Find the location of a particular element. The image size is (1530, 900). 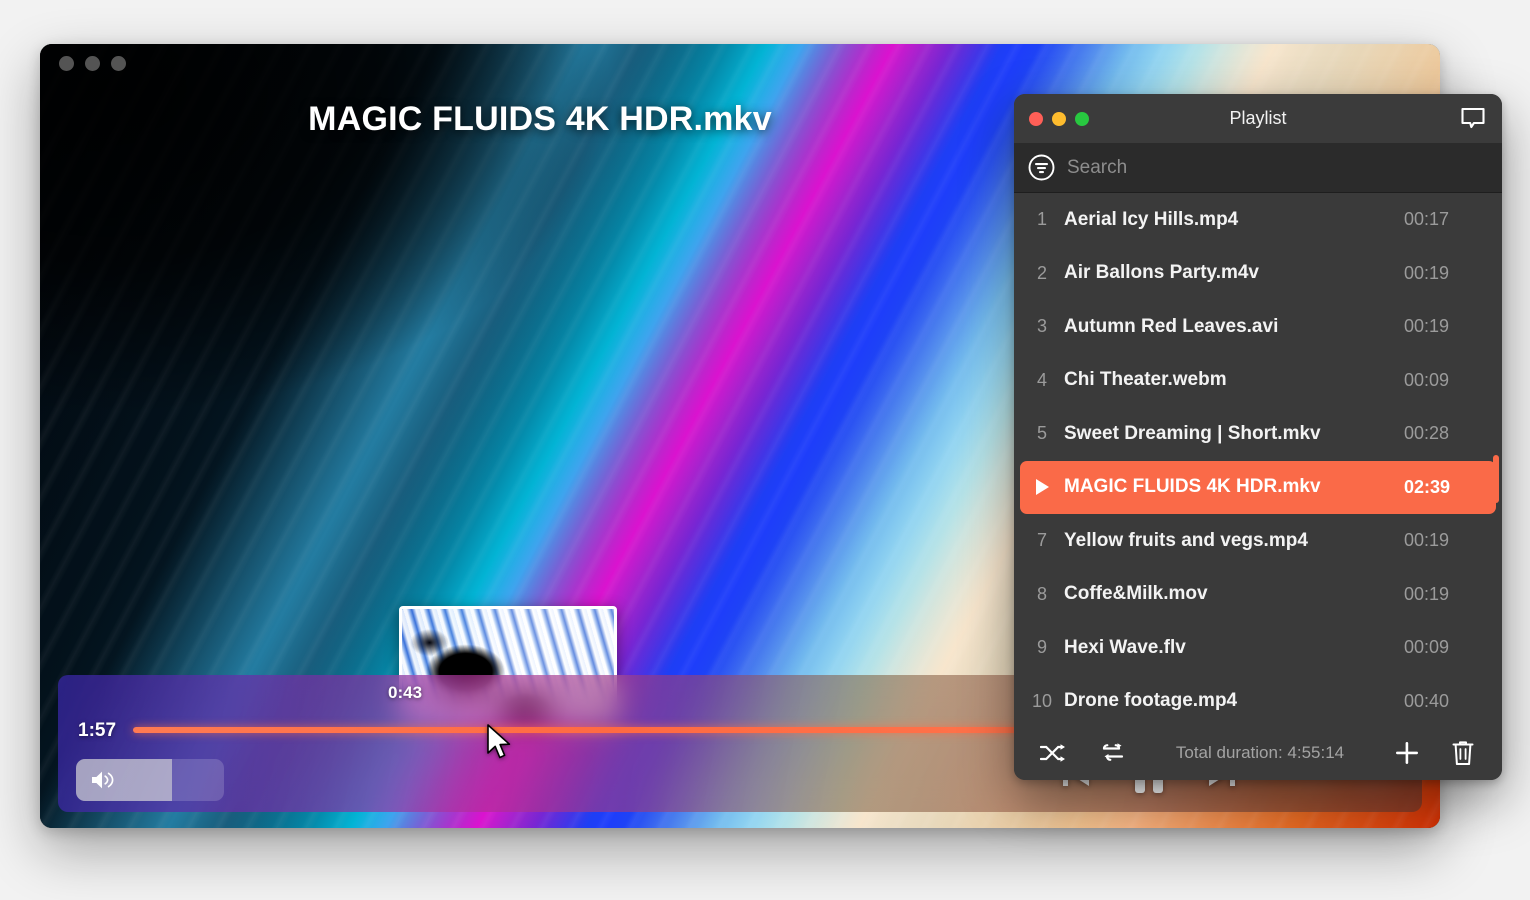

playlist-row: 8 Coffe&Milk.mov 00:19 is located at coordinates (1258, 595).